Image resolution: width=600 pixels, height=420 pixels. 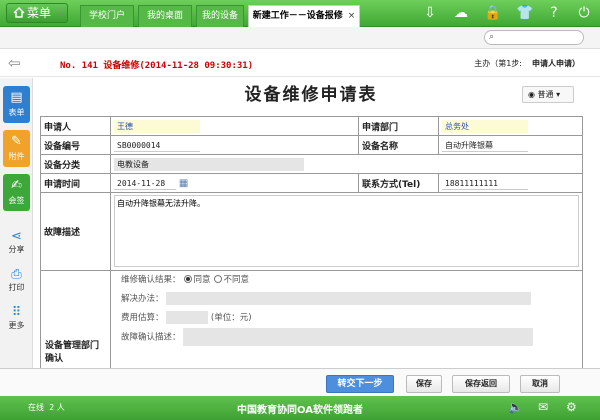 I want to click on submit-next-button: 转交下一步, so click(x=360, y=384).